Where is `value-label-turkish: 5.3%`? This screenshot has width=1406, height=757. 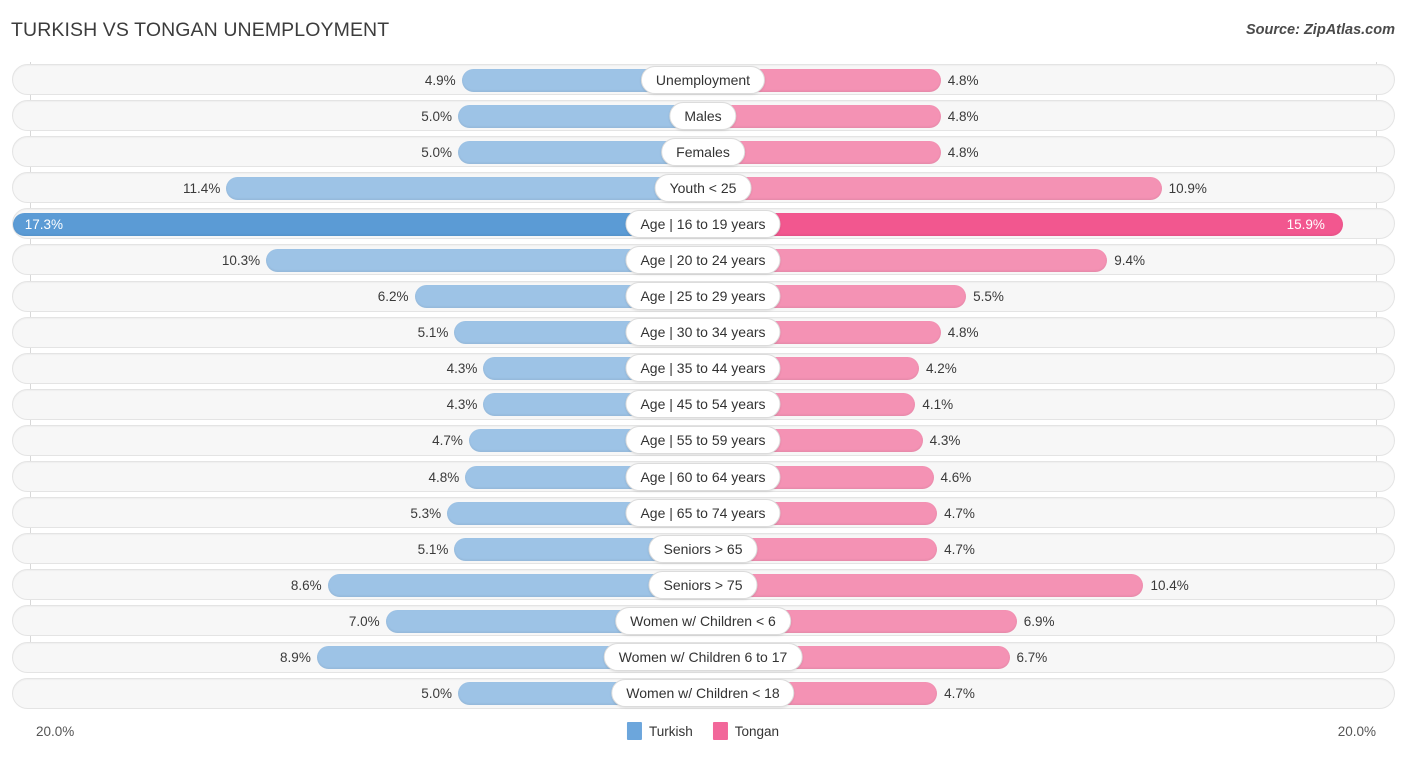
value-label-turkish: 5.3% is located at coordinates (426, 513).